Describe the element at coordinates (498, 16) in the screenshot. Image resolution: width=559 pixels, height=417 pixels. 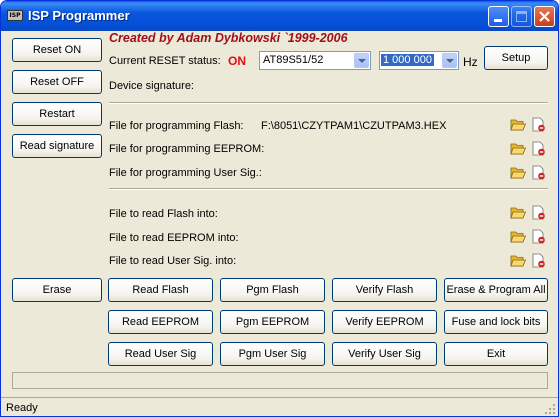
I see `minimize-button` at that location.